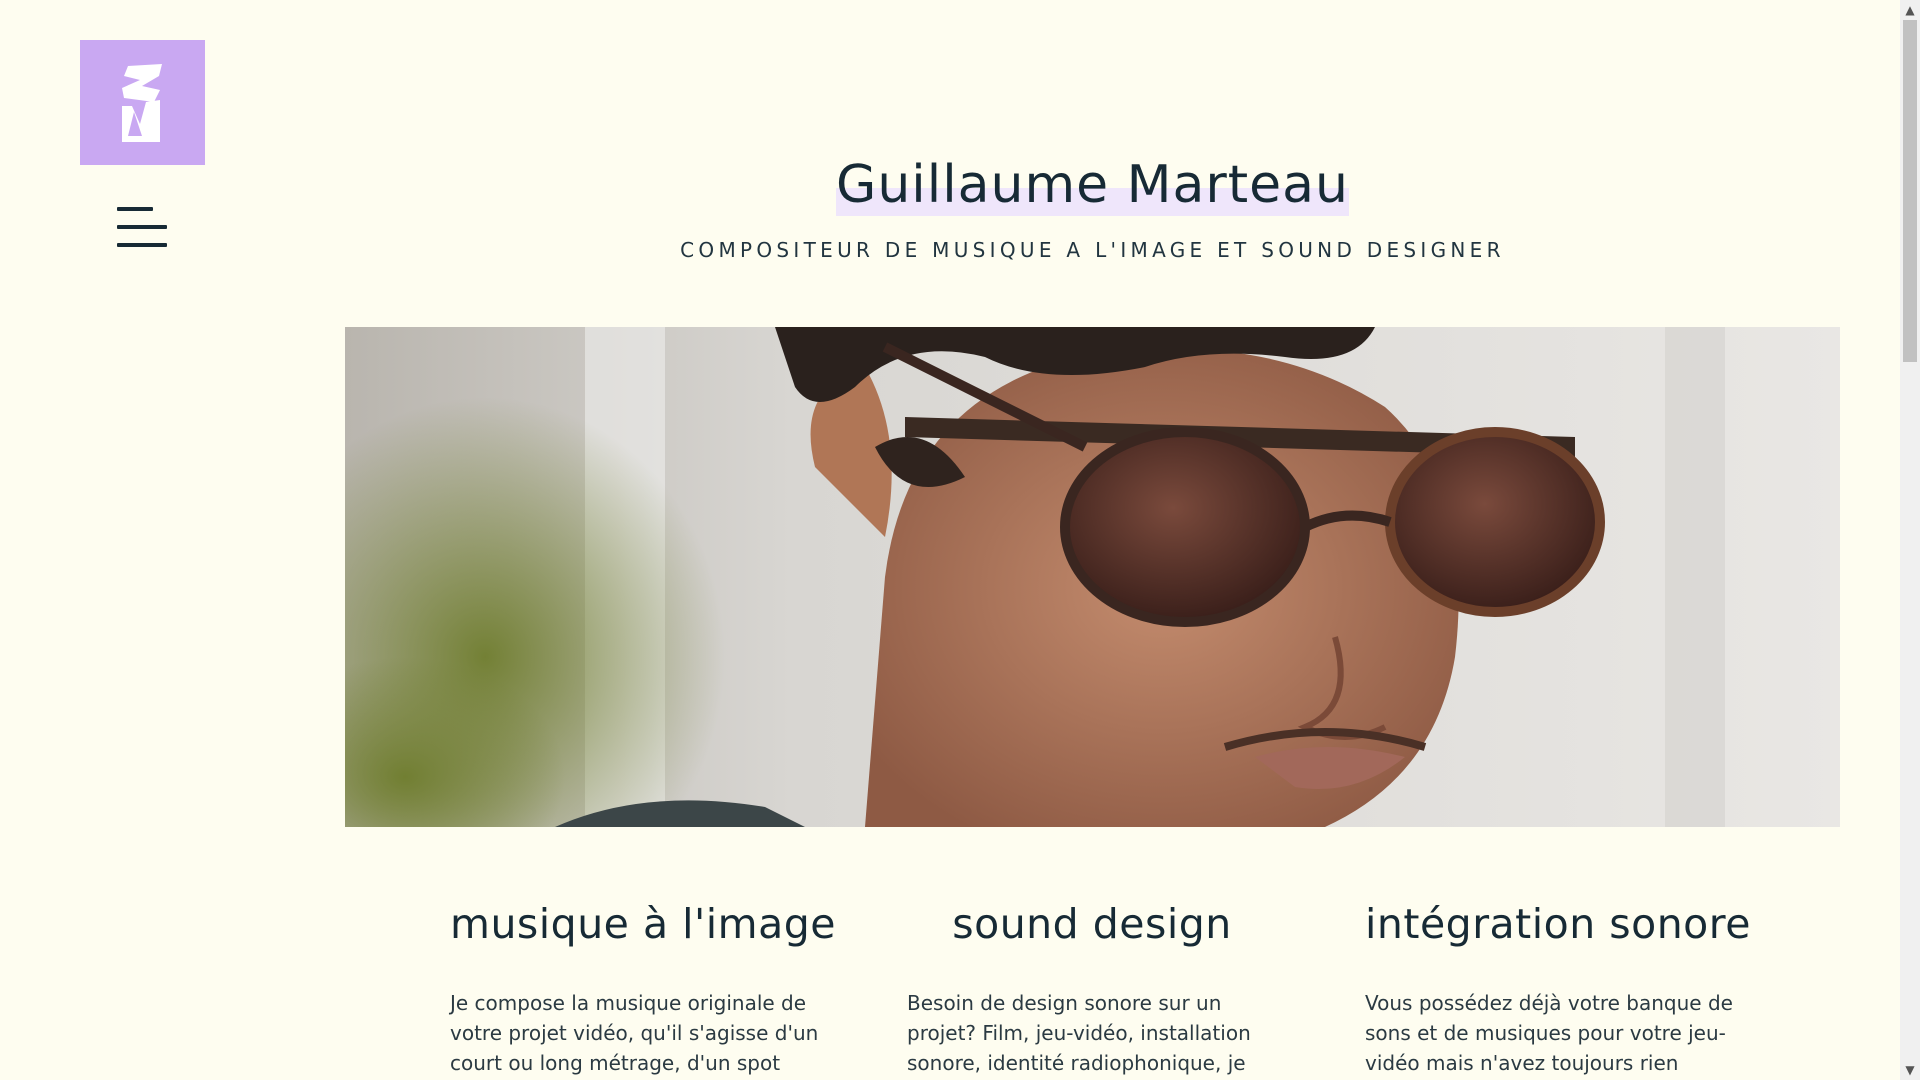 The image size is (1920, 1080). I want to click on scrollbar-thumb, so click(1910, 191).